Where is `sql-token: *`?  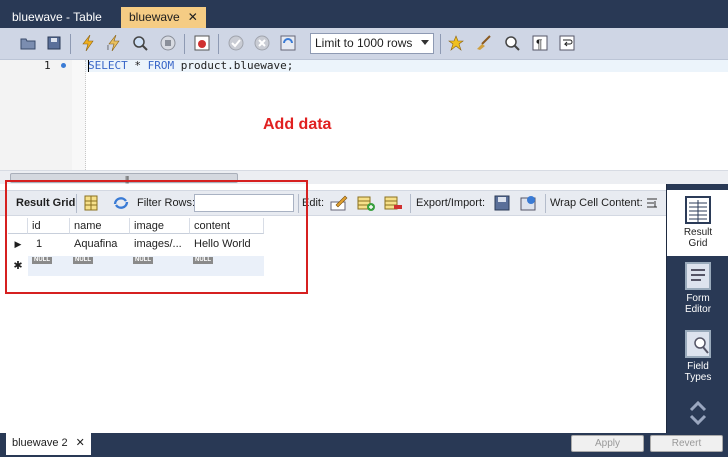 sql-token: * is located at coordinates (137, 65).